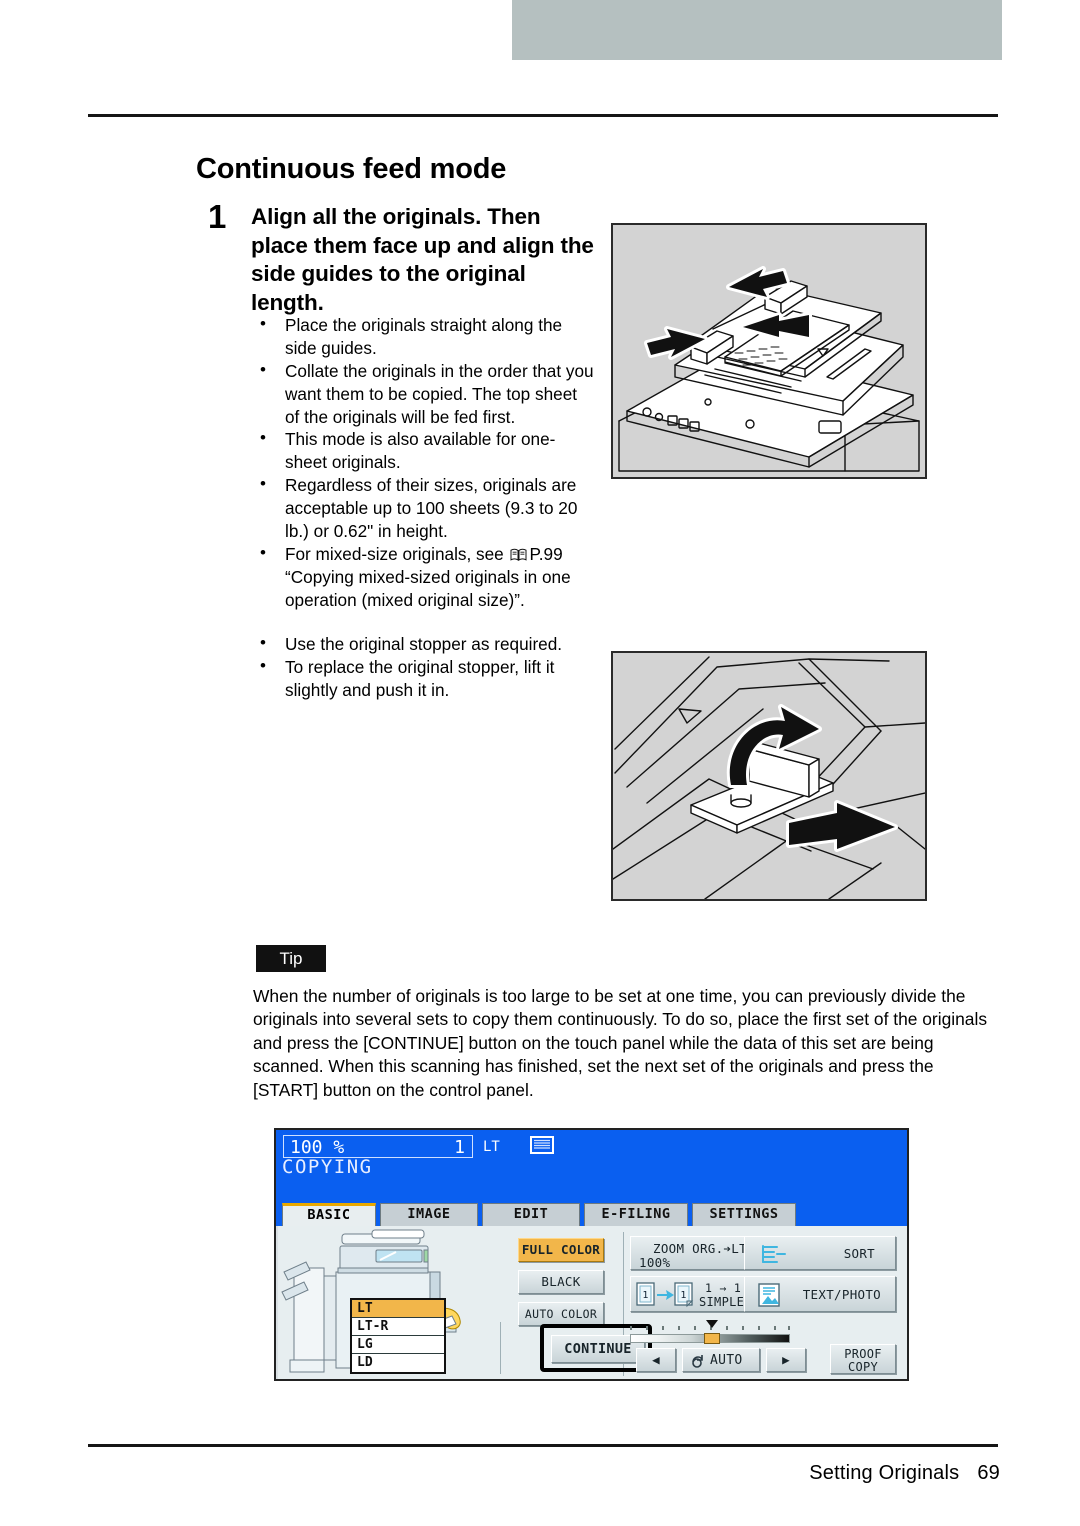  I want to click on color-mode-full-color-button: FULL COLOR, so click(561, 1250).